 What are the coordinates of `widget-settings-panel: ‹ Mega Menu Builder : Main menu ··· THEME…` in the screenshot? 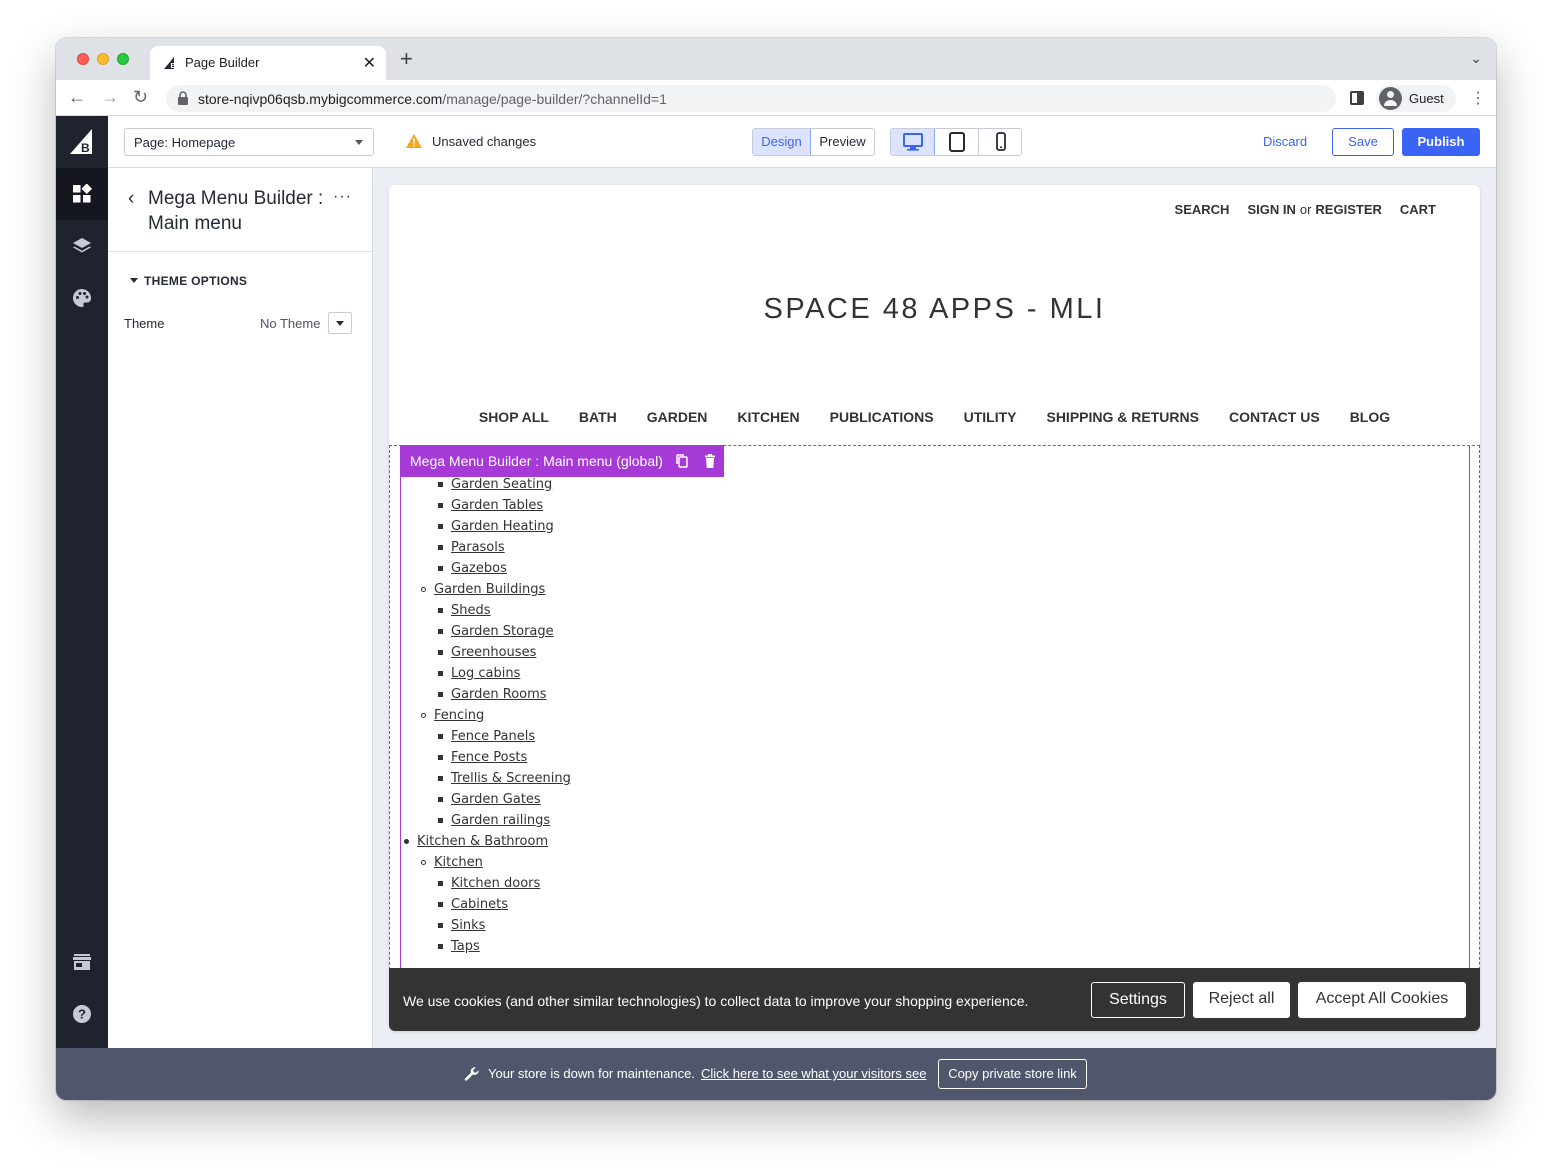 It's located at (240, 608).